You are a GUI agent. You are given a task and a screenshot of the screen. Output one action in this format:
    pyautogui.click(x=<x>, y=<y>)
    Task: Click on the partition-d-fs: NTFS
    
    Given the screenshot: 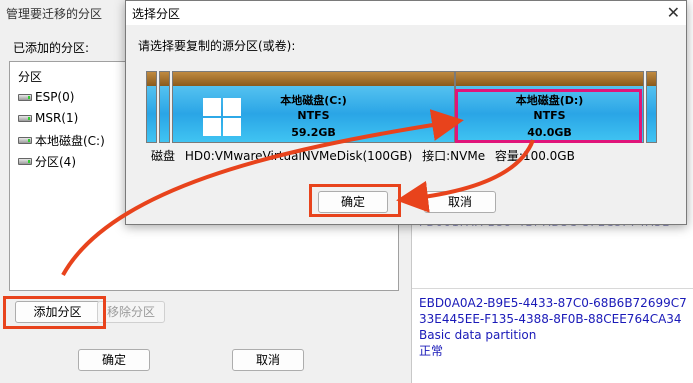 What is the action you would take?
    pyautogui.click(x=549, y=115)
    